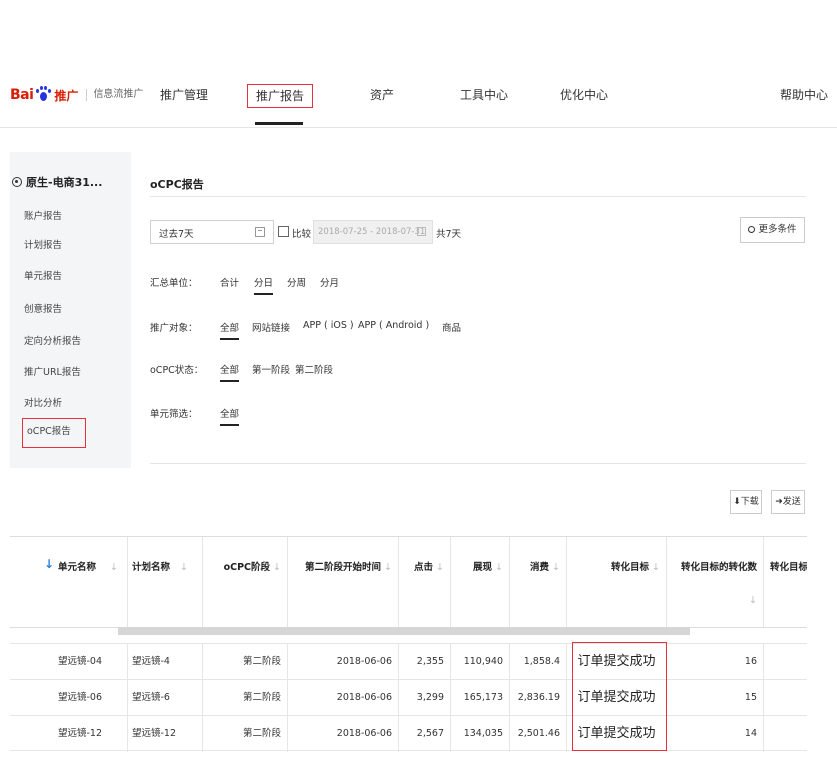 This screenshot has width=837, height=771. I want to click on send-button: ➜发送, so click(788, 502).